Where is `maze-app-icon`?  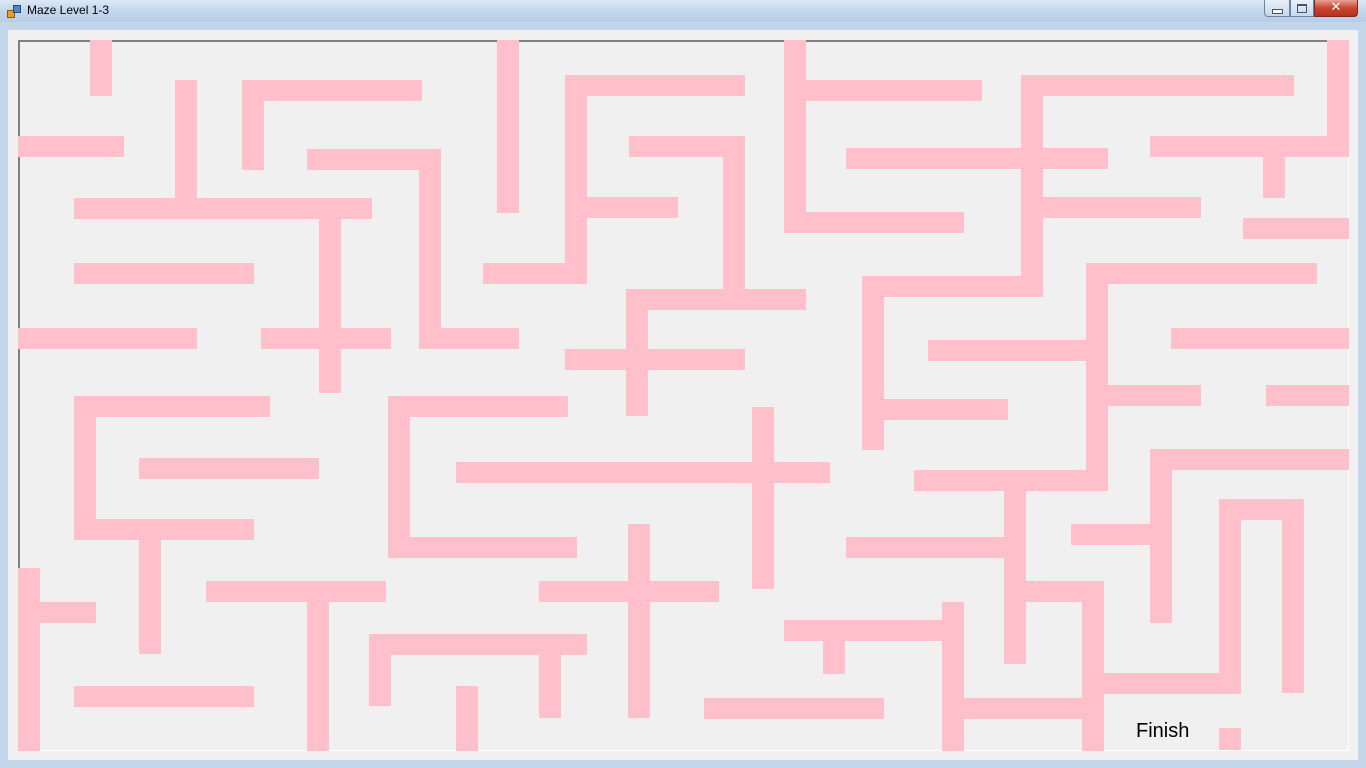 maze-app-icon is located at coordinates (14, 11).